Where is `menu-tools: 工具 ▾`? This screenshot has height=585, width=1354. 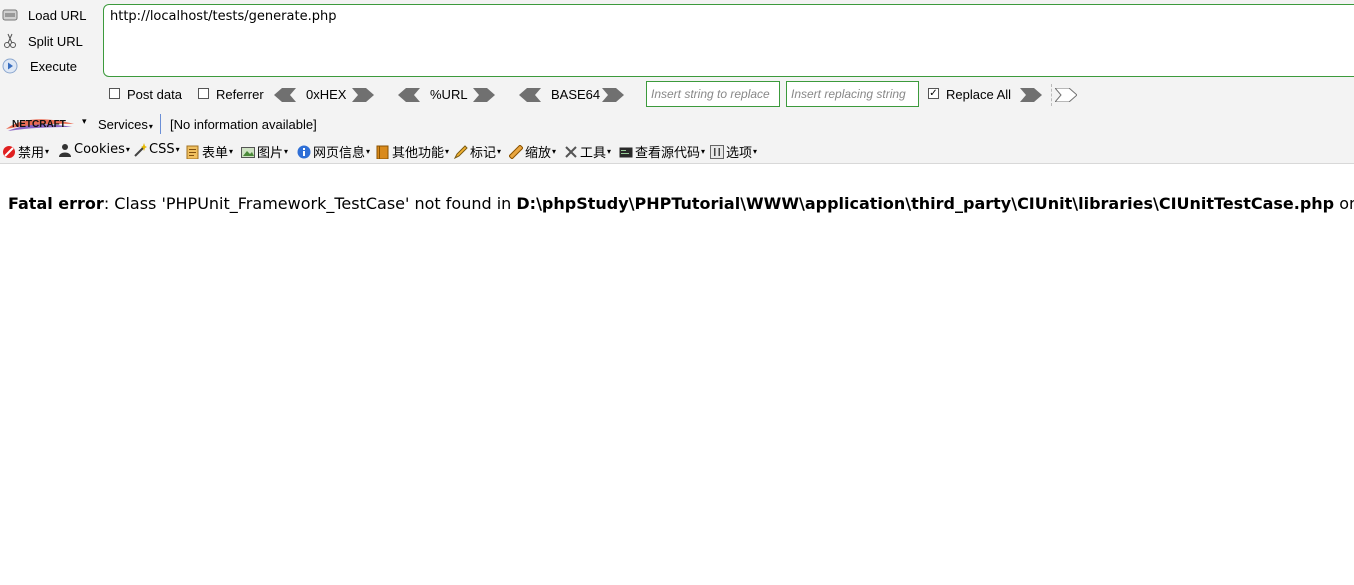
menu-tools: 工具 ▾ is located at coordinates (587, 151).